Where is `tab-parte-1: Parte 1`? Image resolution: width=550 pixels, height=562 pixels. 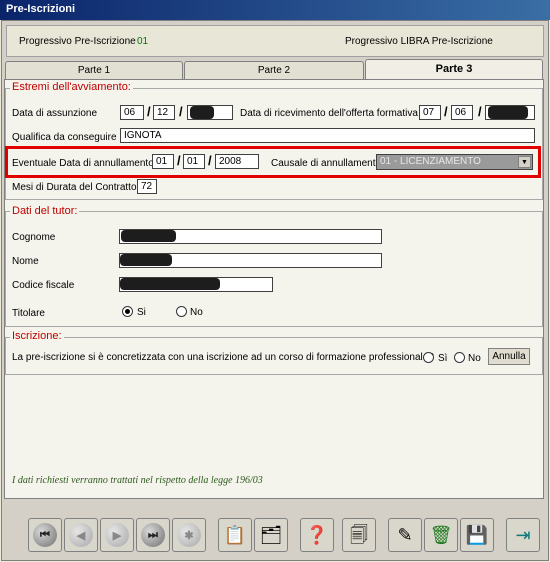 tab-parte-1: Parte 1 is located at coordinates (94, 70).